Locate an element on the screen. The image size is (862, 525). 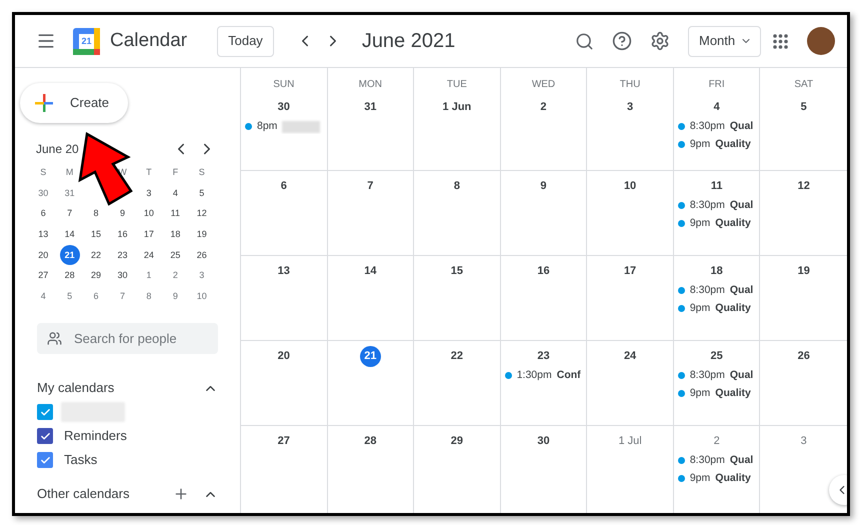
day-number: 5 is located at coordinates (803, 107).